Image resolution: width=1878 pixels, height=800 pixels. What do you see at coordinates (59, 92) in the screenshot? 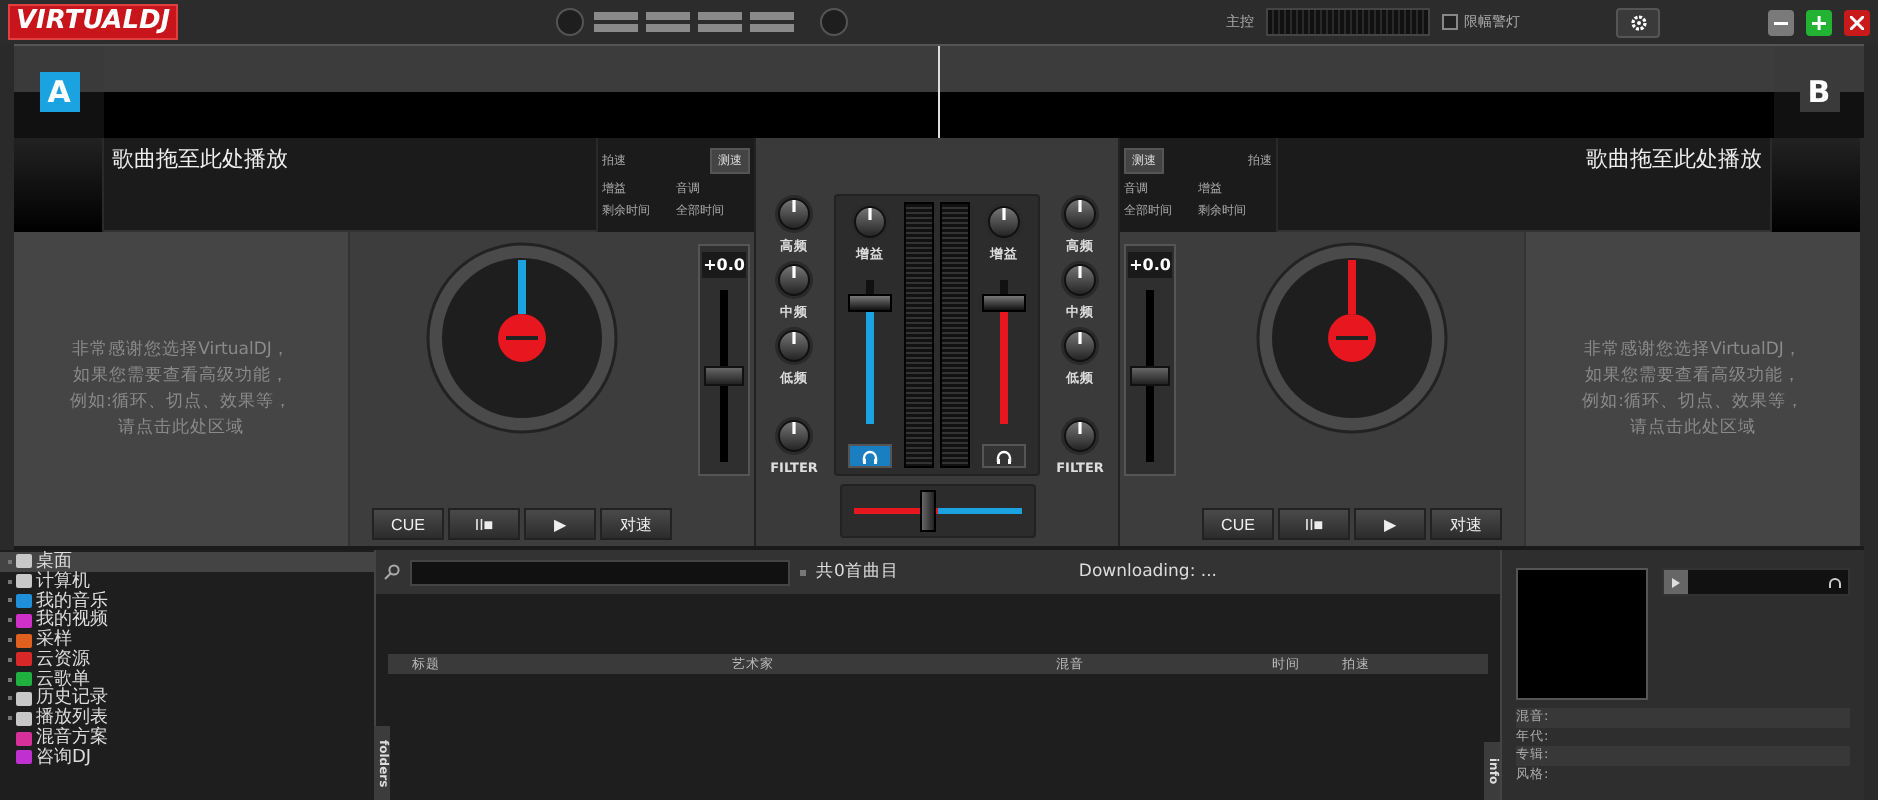
I see `deck-letter: A` at bounding box center [59, 92].